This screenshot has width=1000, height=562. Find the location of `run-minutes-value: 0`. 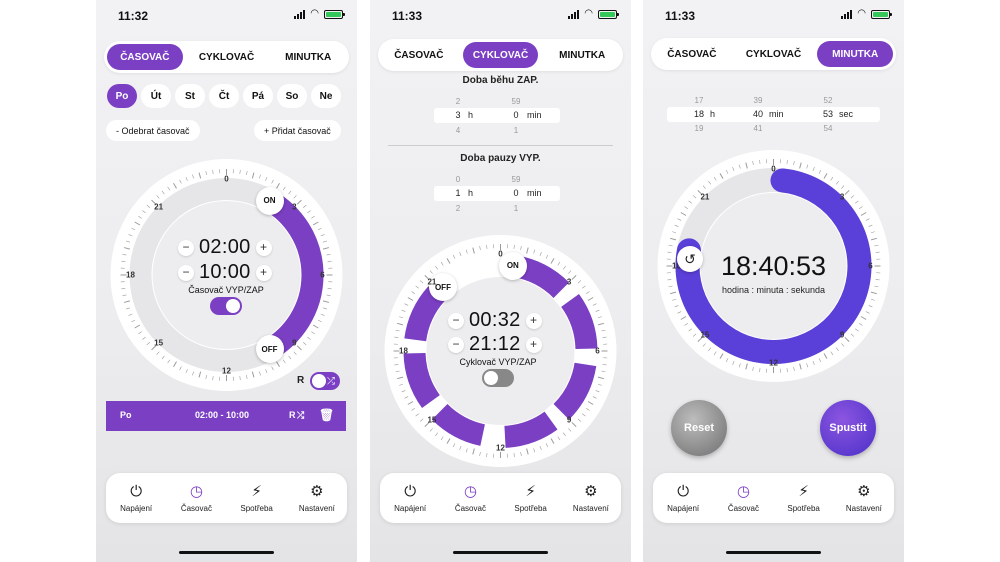

run-minutes-value: 0 is located at coordinates (516, 115).